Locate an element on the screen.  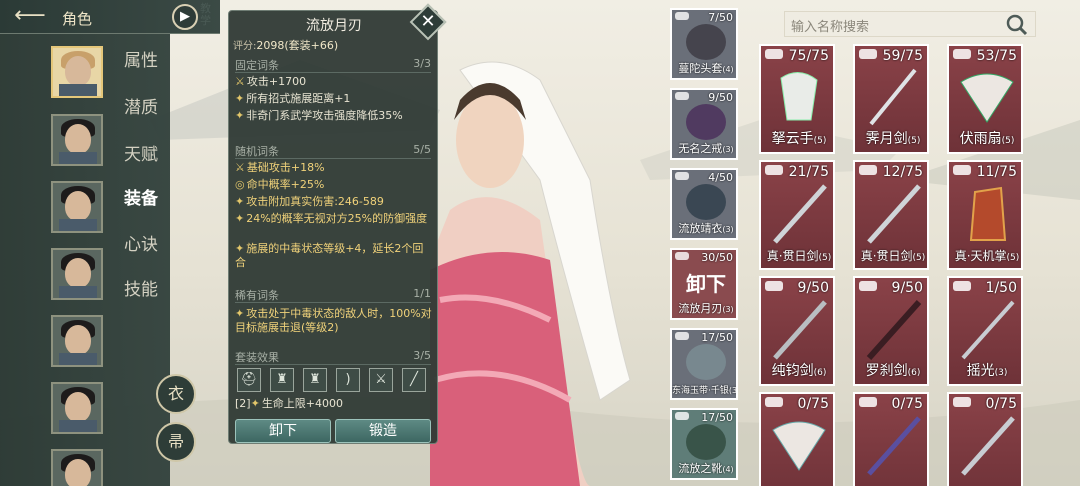
nav-talent: 天赋 is located at coordinates (141, 152).